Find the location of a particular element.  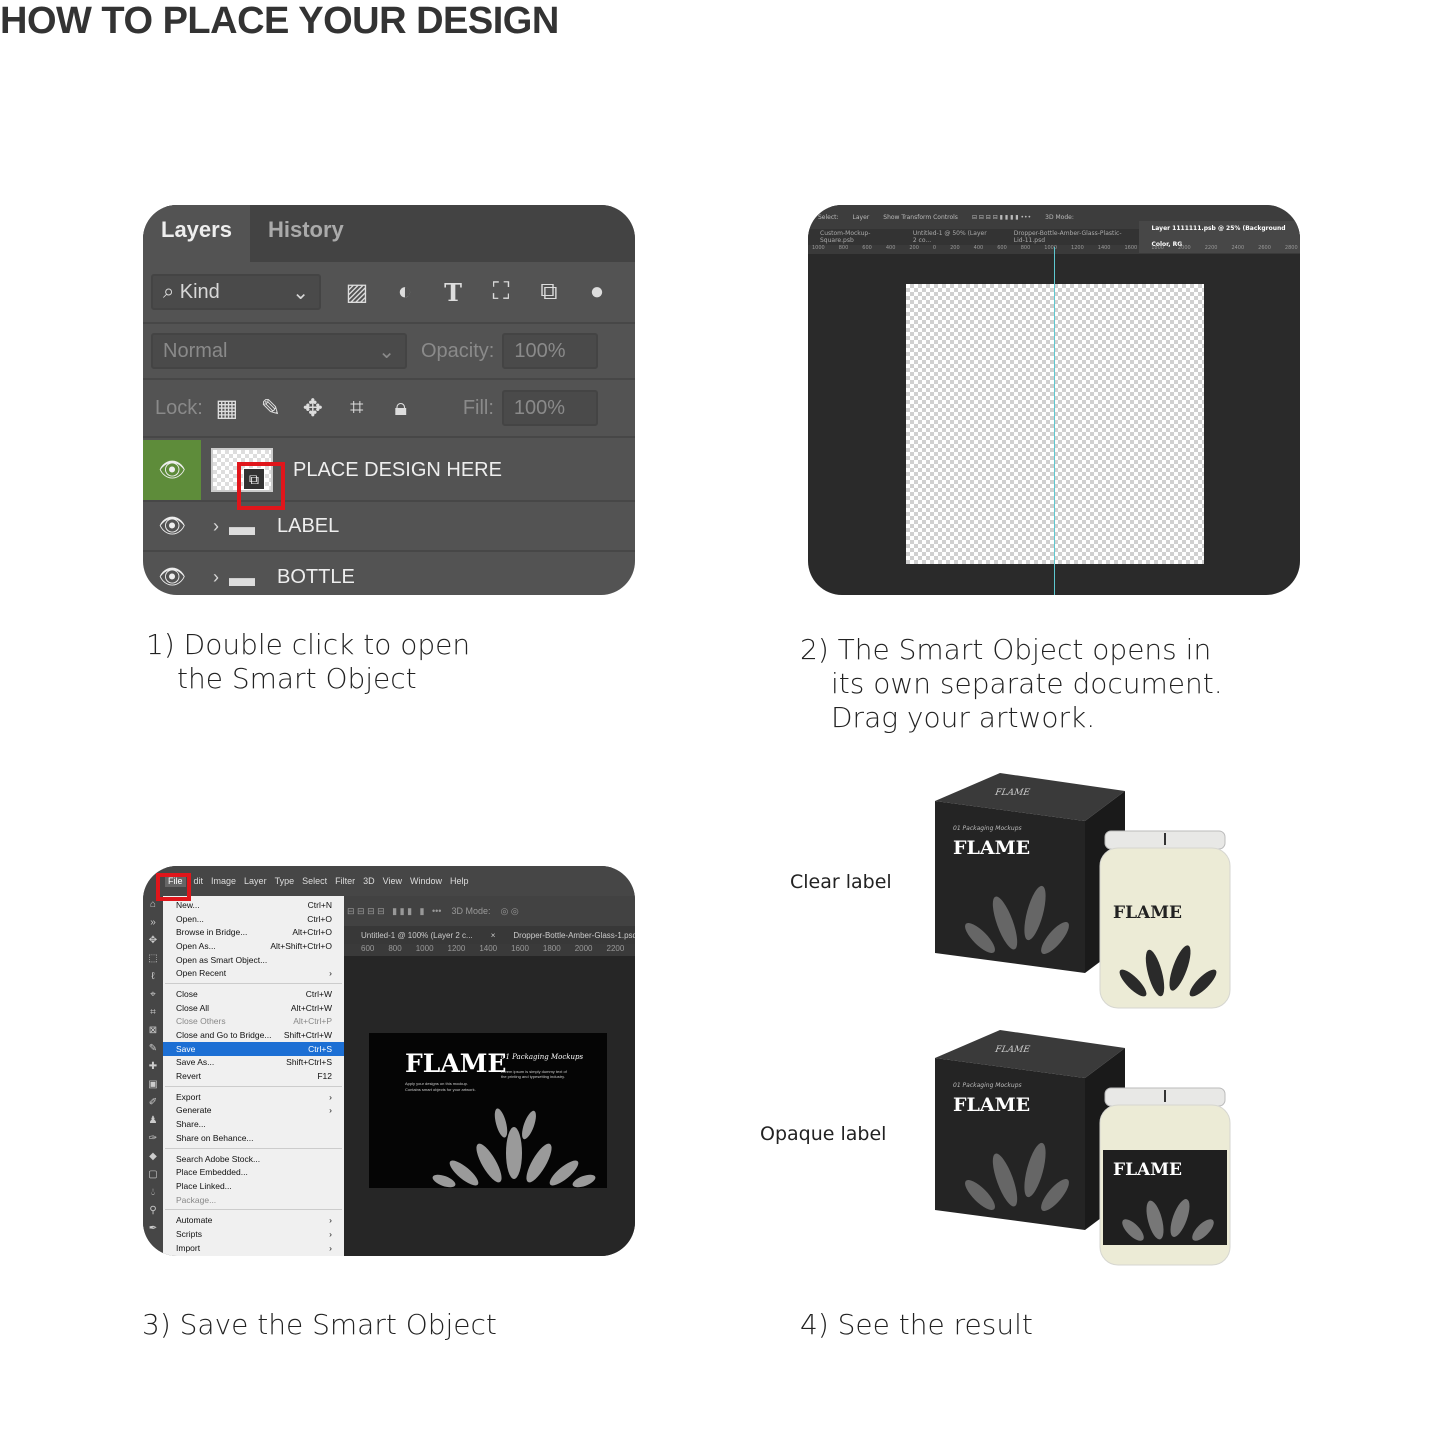

menu-type: Type is located at coordinates (285, 881).